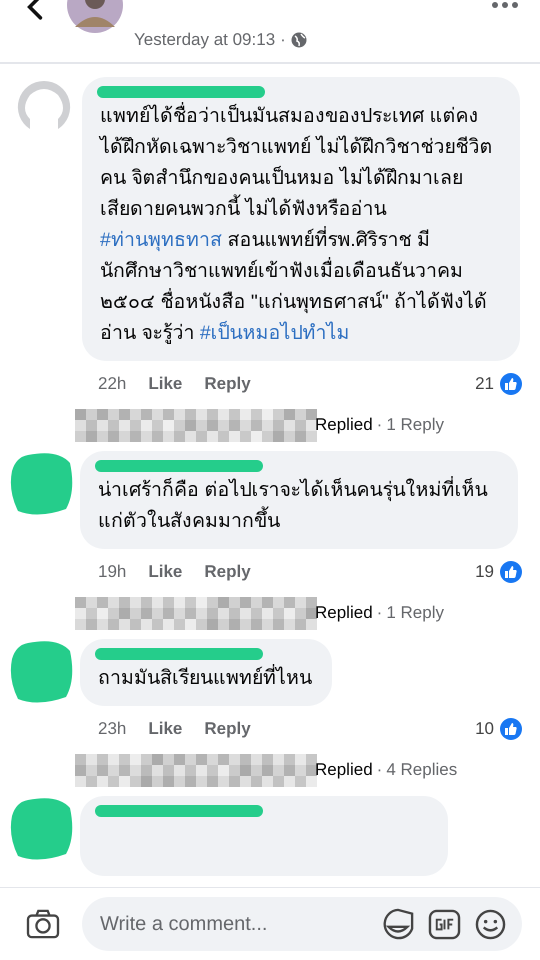 This screenshot has width=540, height=960. What do you see at coordinates (275, 333) in the screenshot?
I see `hashtag-link: #เป็นหมอไปทำไม` at bounding box center [275, 333].